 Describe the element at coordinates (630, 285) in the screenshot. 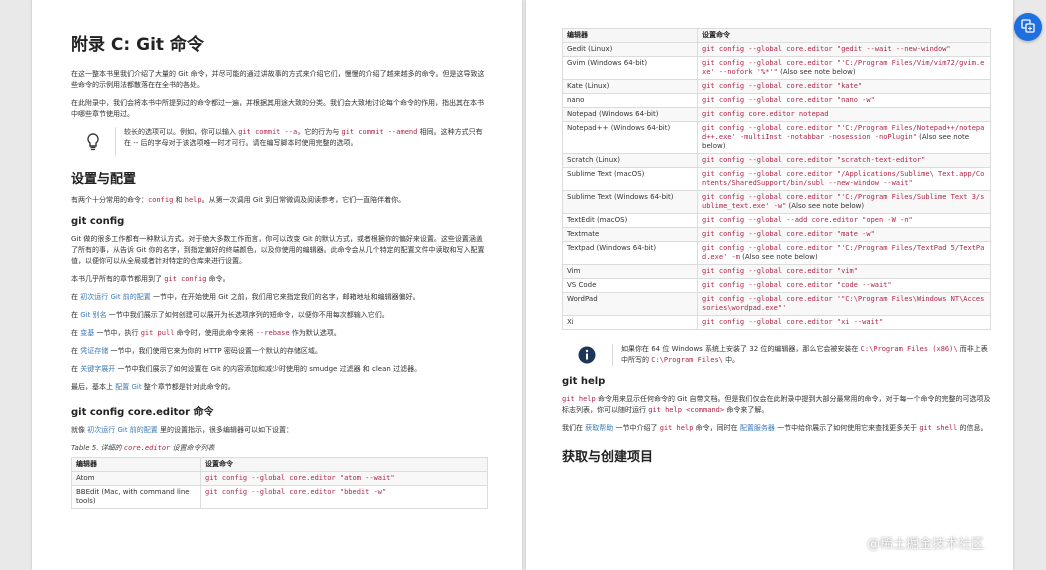

I see `editor-cell: VS Code` at that location.